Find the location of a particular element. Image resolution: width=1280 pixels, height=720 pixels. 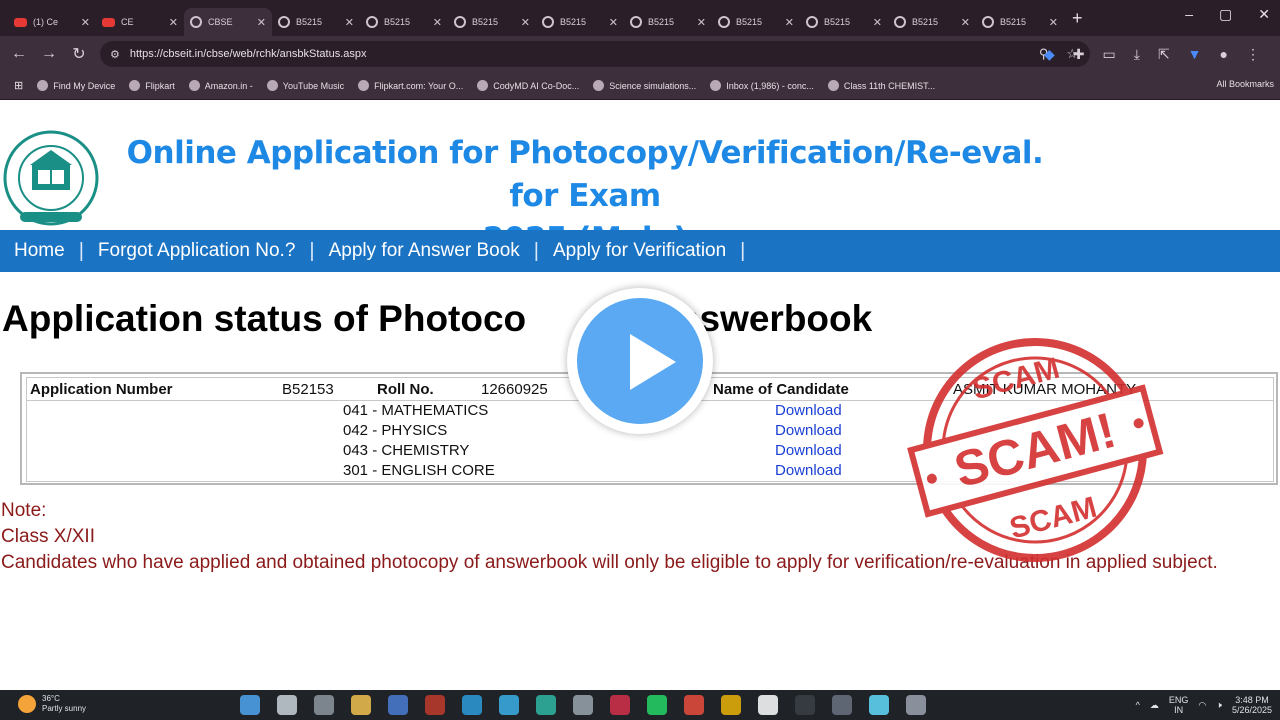

bookmark-item: Flipkart is located at coordinates (152, 85).